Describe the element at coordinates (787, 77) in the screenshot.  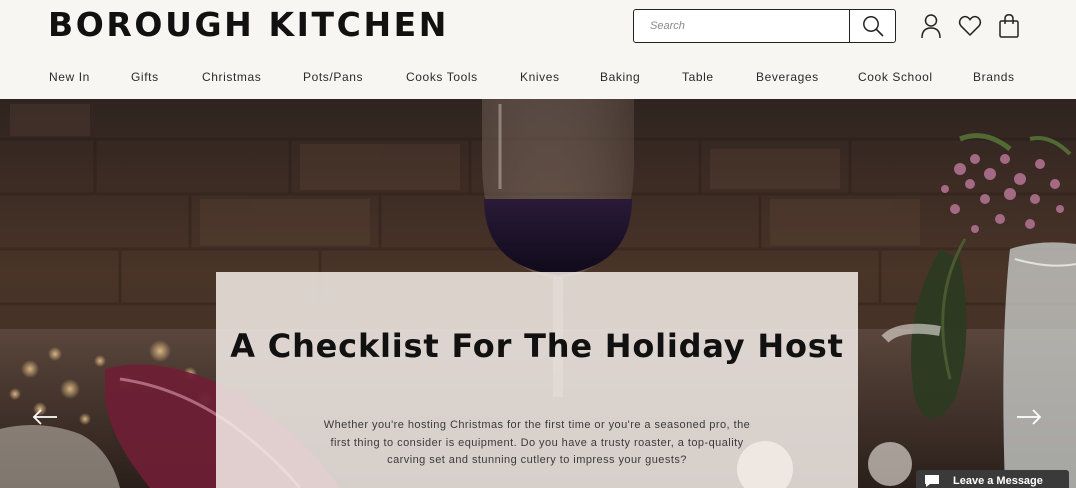
I see `nav-item-beverages: Beverages` at that location.